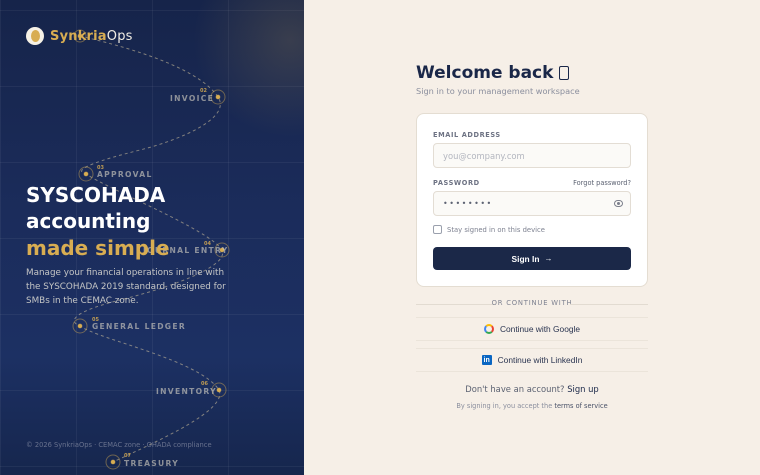 The image size is (760, 475). Describe the element at coordinates (86, 174) in the screenshot. I see `node-03-dot` at that location.